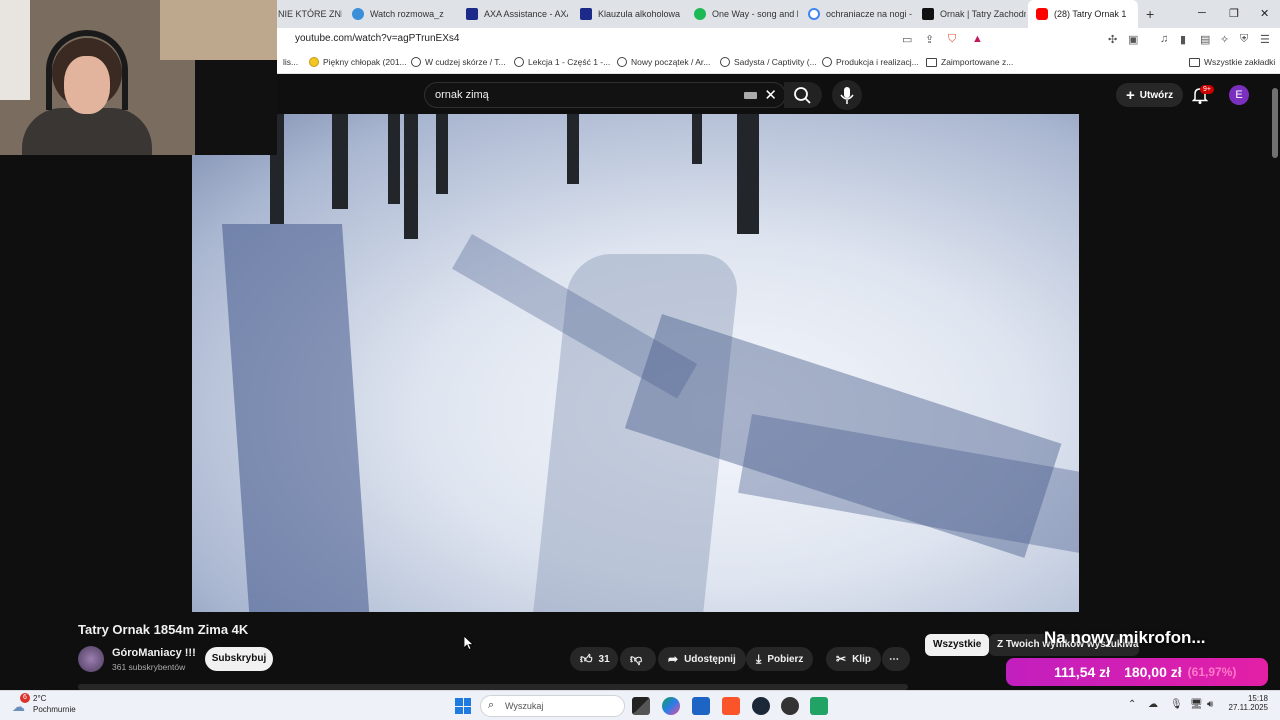 The width and height of the screenshot is (1280, 720). I want to click on thumbs-down-icon: 👎︎, so click(636, 658).